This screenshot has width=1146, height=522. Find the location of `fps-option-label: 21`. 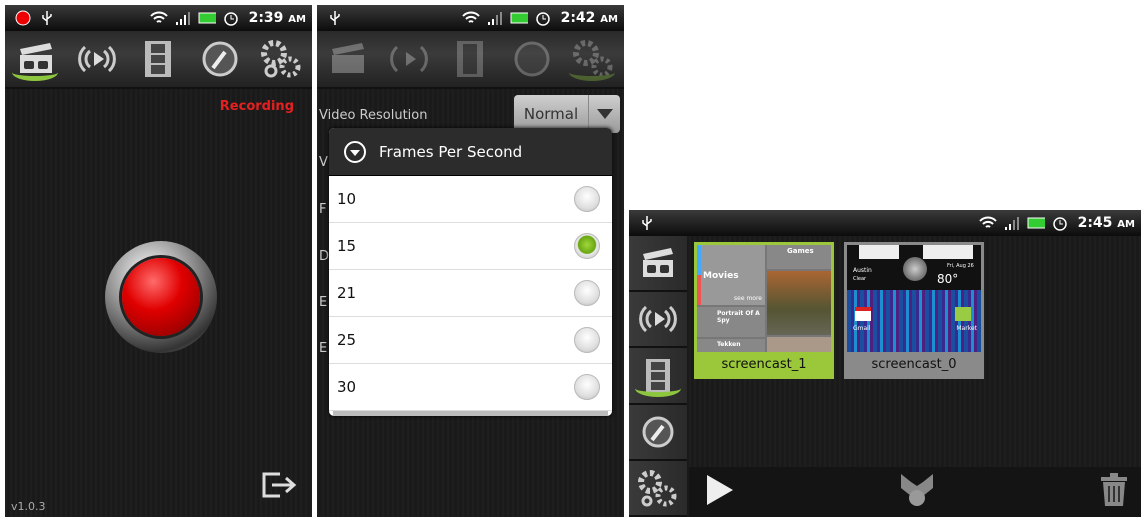

fps-option-label: 21 is located at coordinates (347, 293).